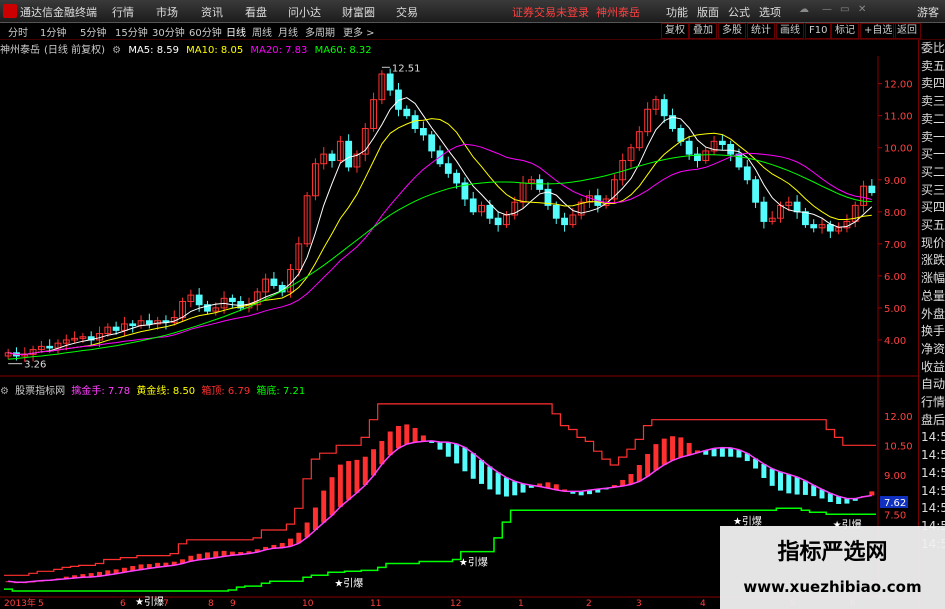  What do you see at coordinates (932, 297) in the screenshot?
I see `side-item: 总量` at bounding box center [932, 297].